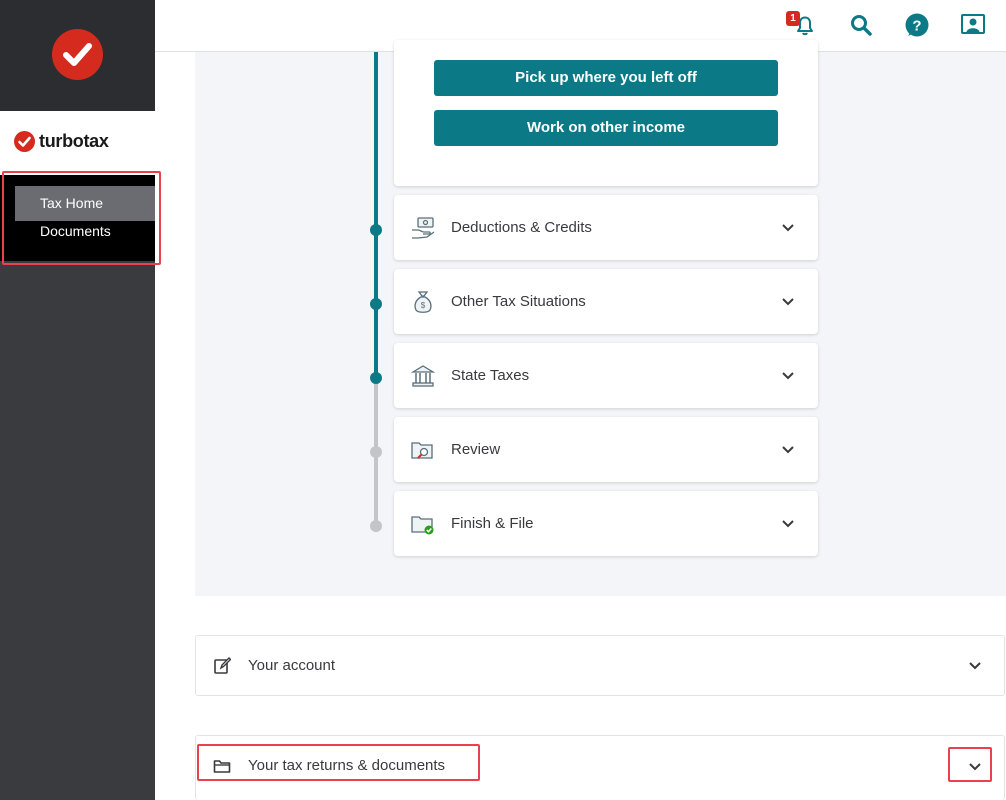 This screenshot has height=800, width=1006. I want to click on folder-search-icon, so click(423, 450).